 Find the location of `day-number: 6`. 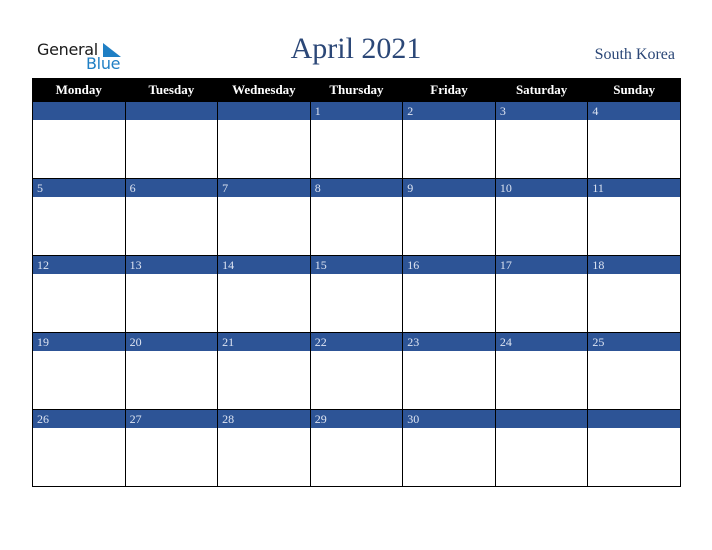

day-number: 6 is located at coordinates (171, 188).